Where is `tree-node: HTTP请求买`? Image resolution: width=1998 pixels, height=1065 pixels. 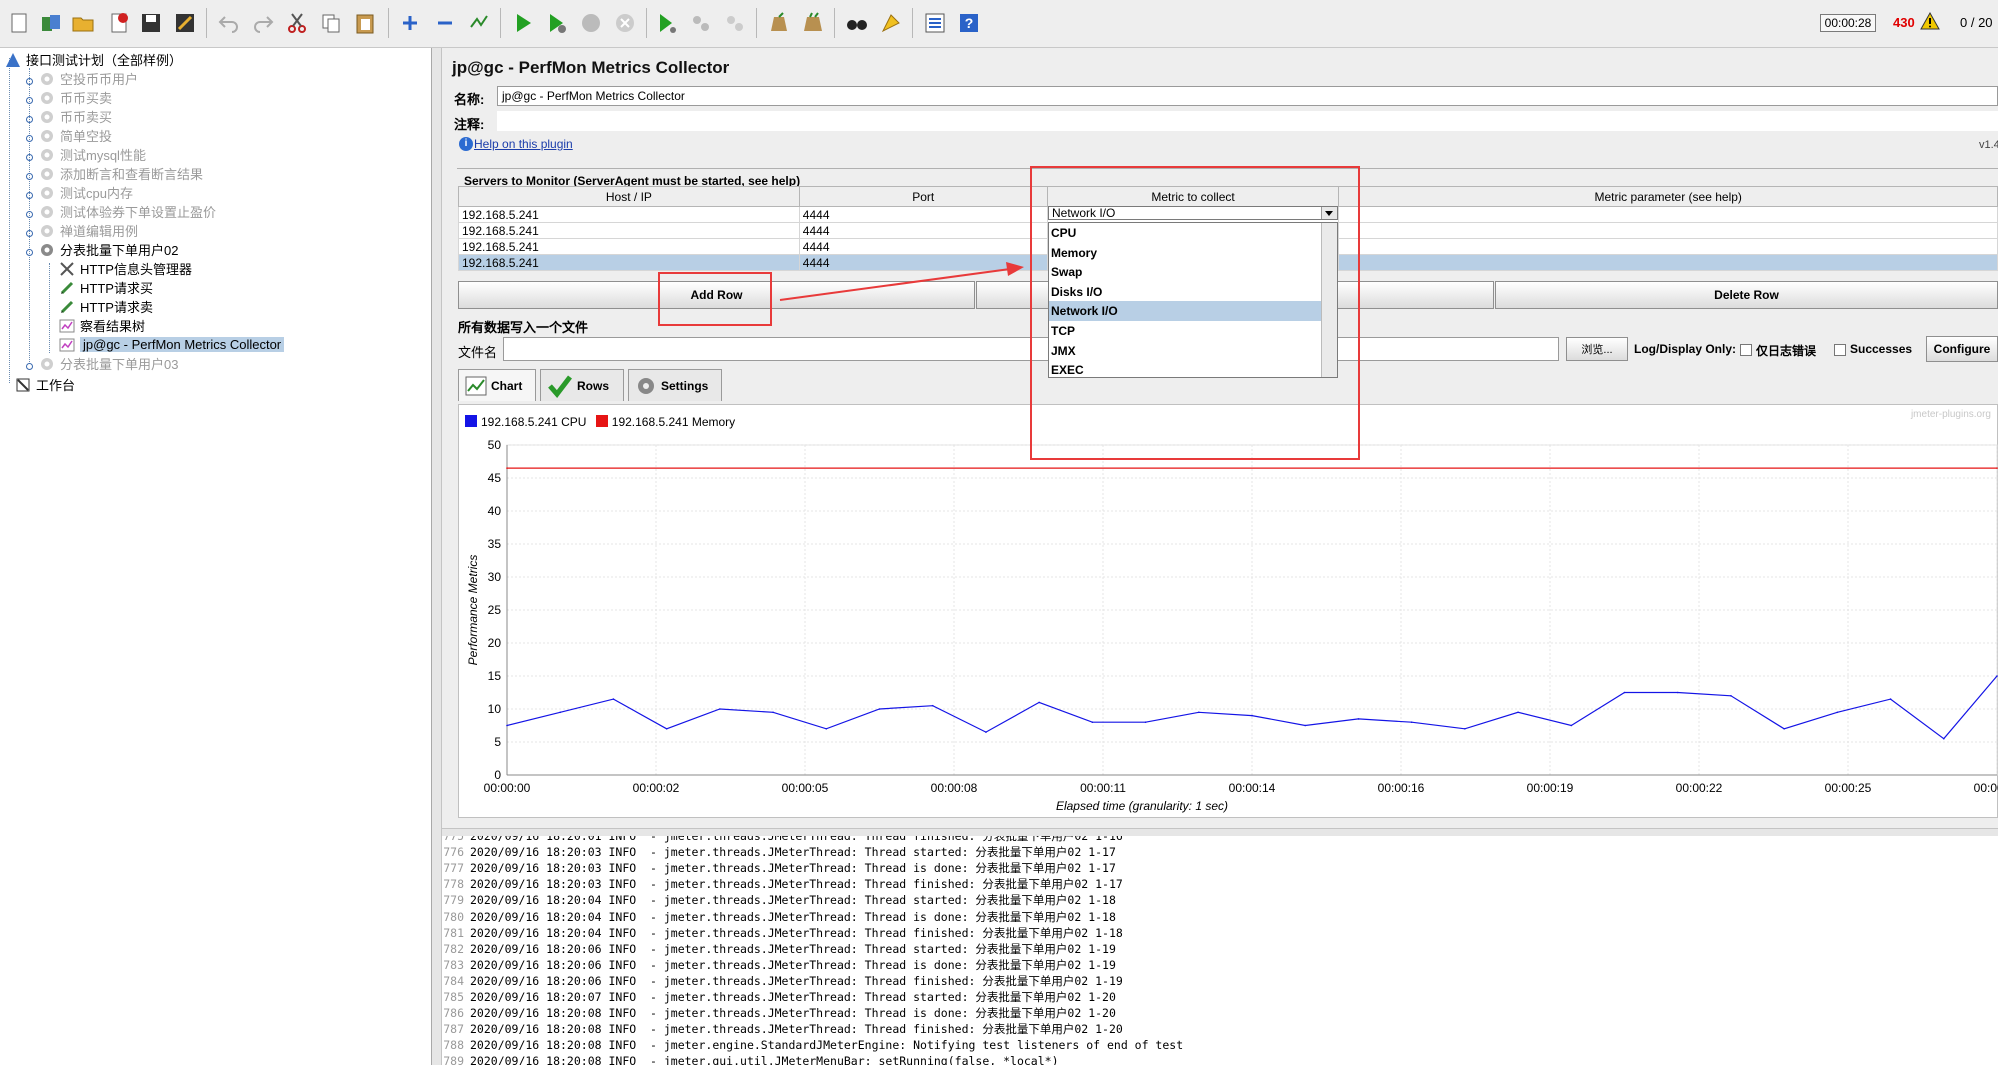 tree-node: HTTP请求买 is located at coordinates (105, 287).